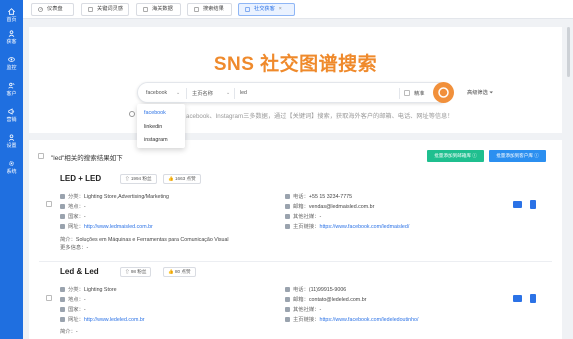 Image resolution: width=573 pixels, height=339 pixels. What do you see at coordinates (369, 320) in the screenshot?
I see `homepage-link: https://www.facebook.com/ledeledoutinho/` at bounding box center [369, 320].